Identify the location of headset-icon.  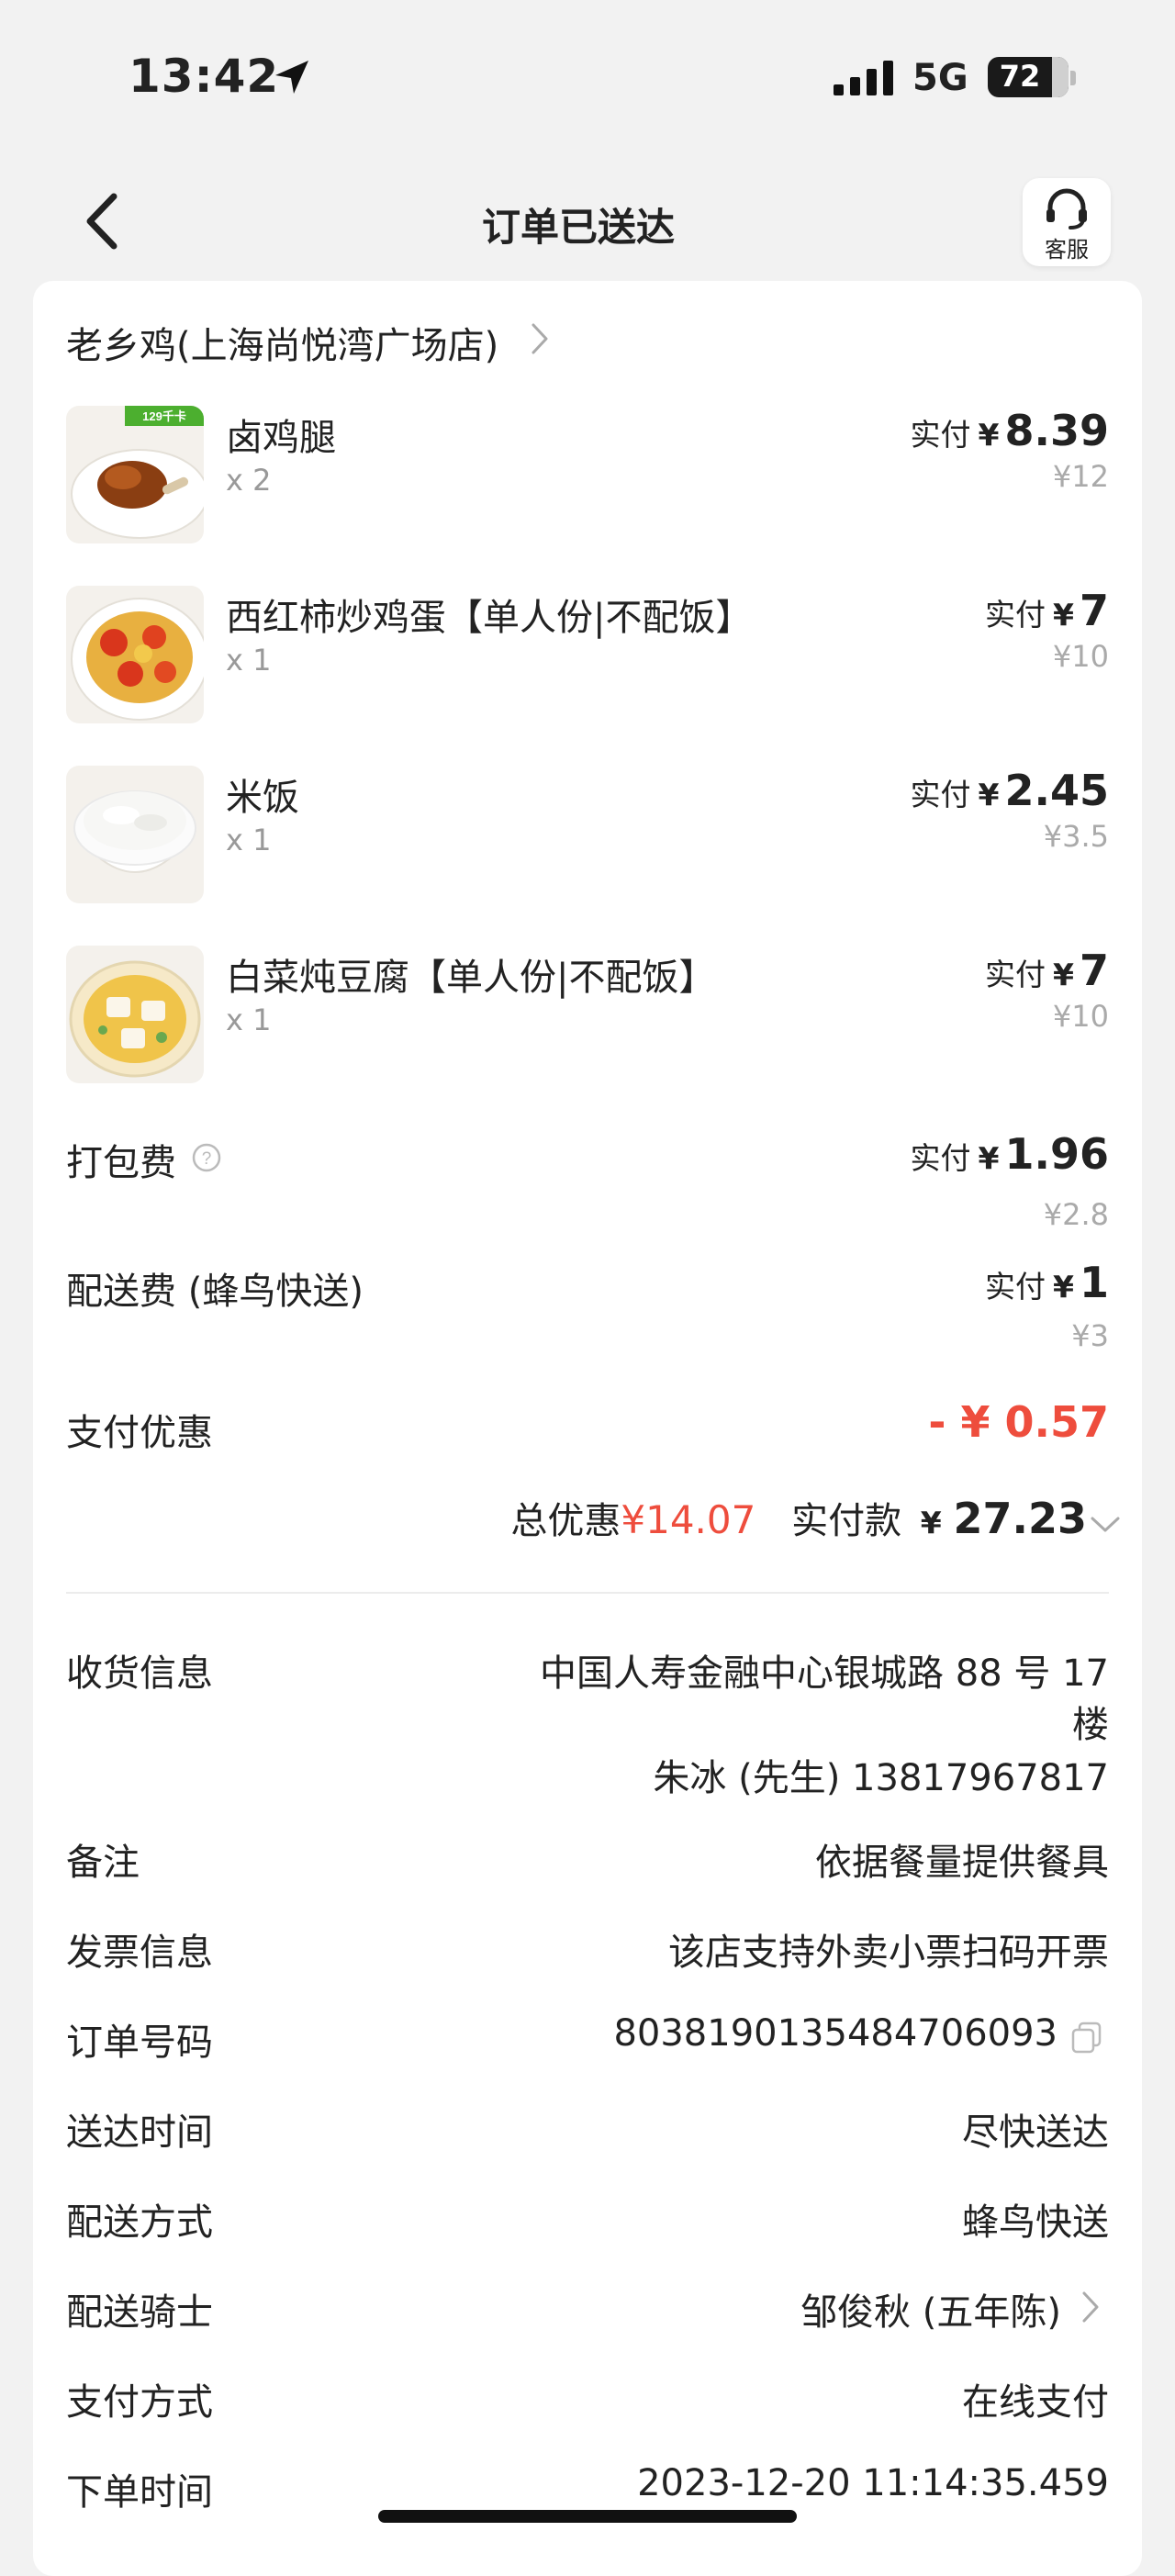
(1066, 209).